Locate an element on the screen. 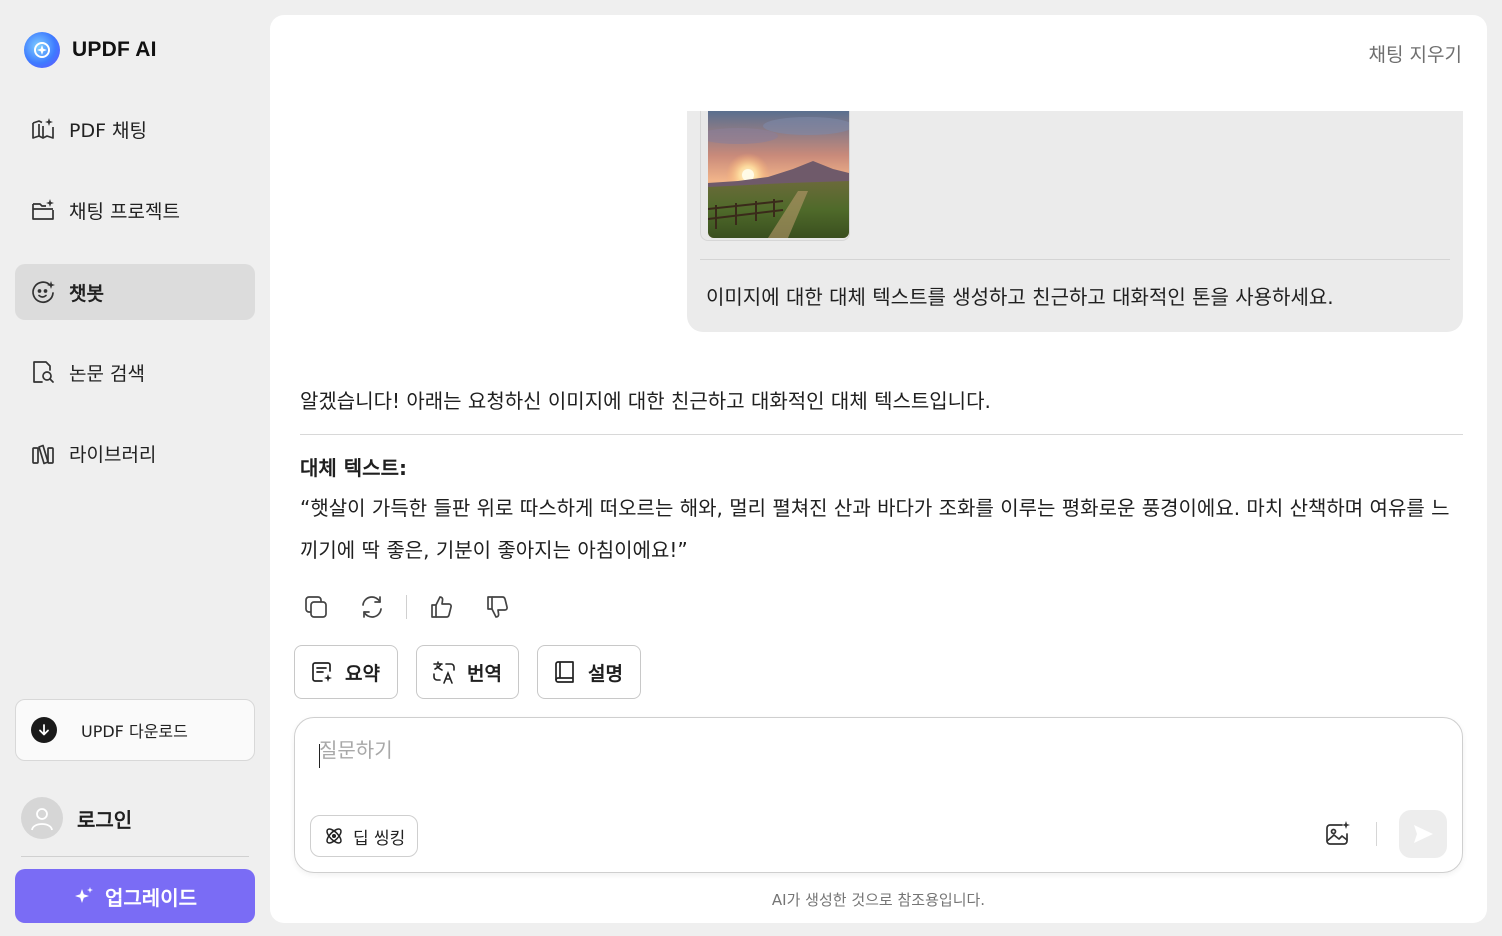 The height and width of the screenshot is (936, 1502). sidebar-divider is located at coordinates (135, 856).